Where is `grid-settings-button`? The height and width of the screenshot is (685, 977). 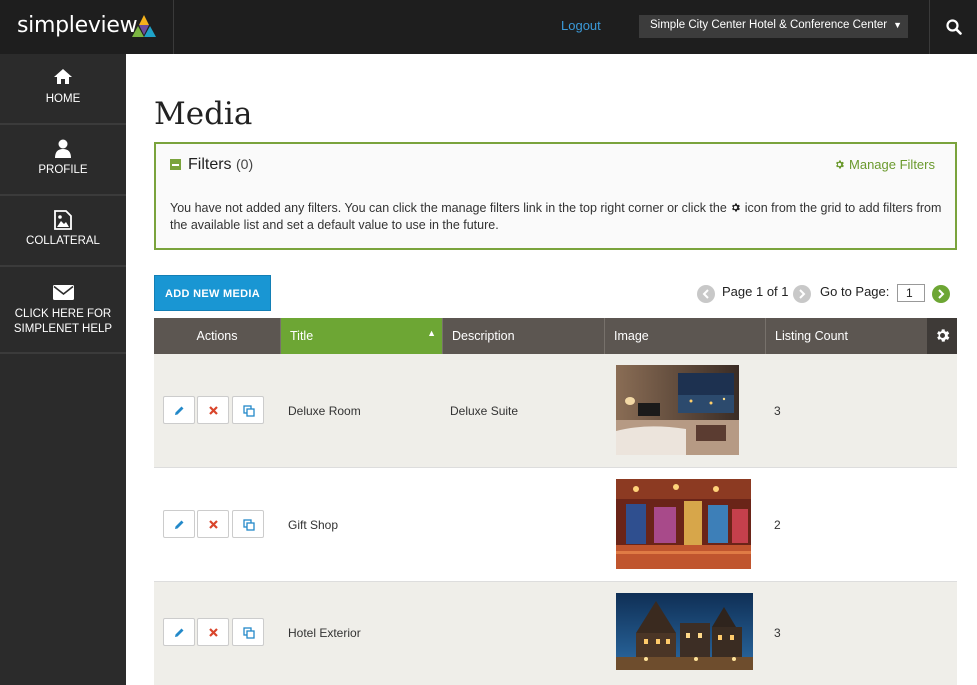 grid-settings-button is located at coordinates (942, 336).